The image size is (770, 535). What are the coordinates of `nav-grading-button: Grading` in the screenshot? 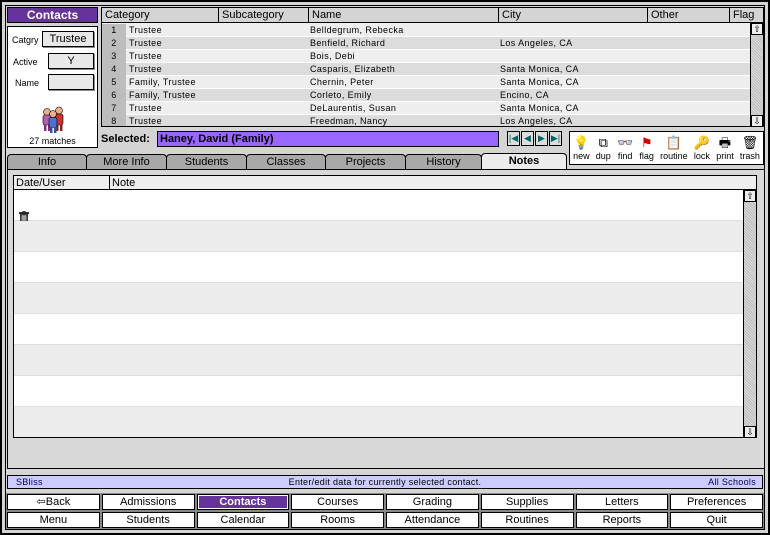 It's located at (432, 502).